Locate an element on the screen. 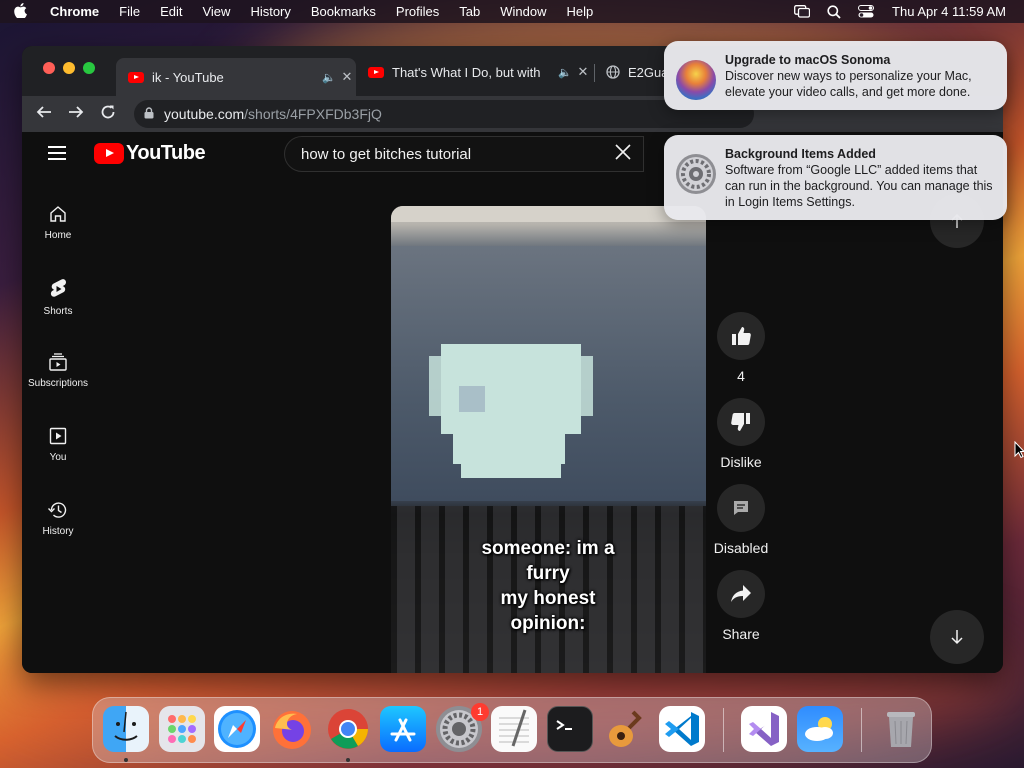 The width and height of the screenshot is (1024, 768). like-count: 4 is located at coordinates (741, 376).